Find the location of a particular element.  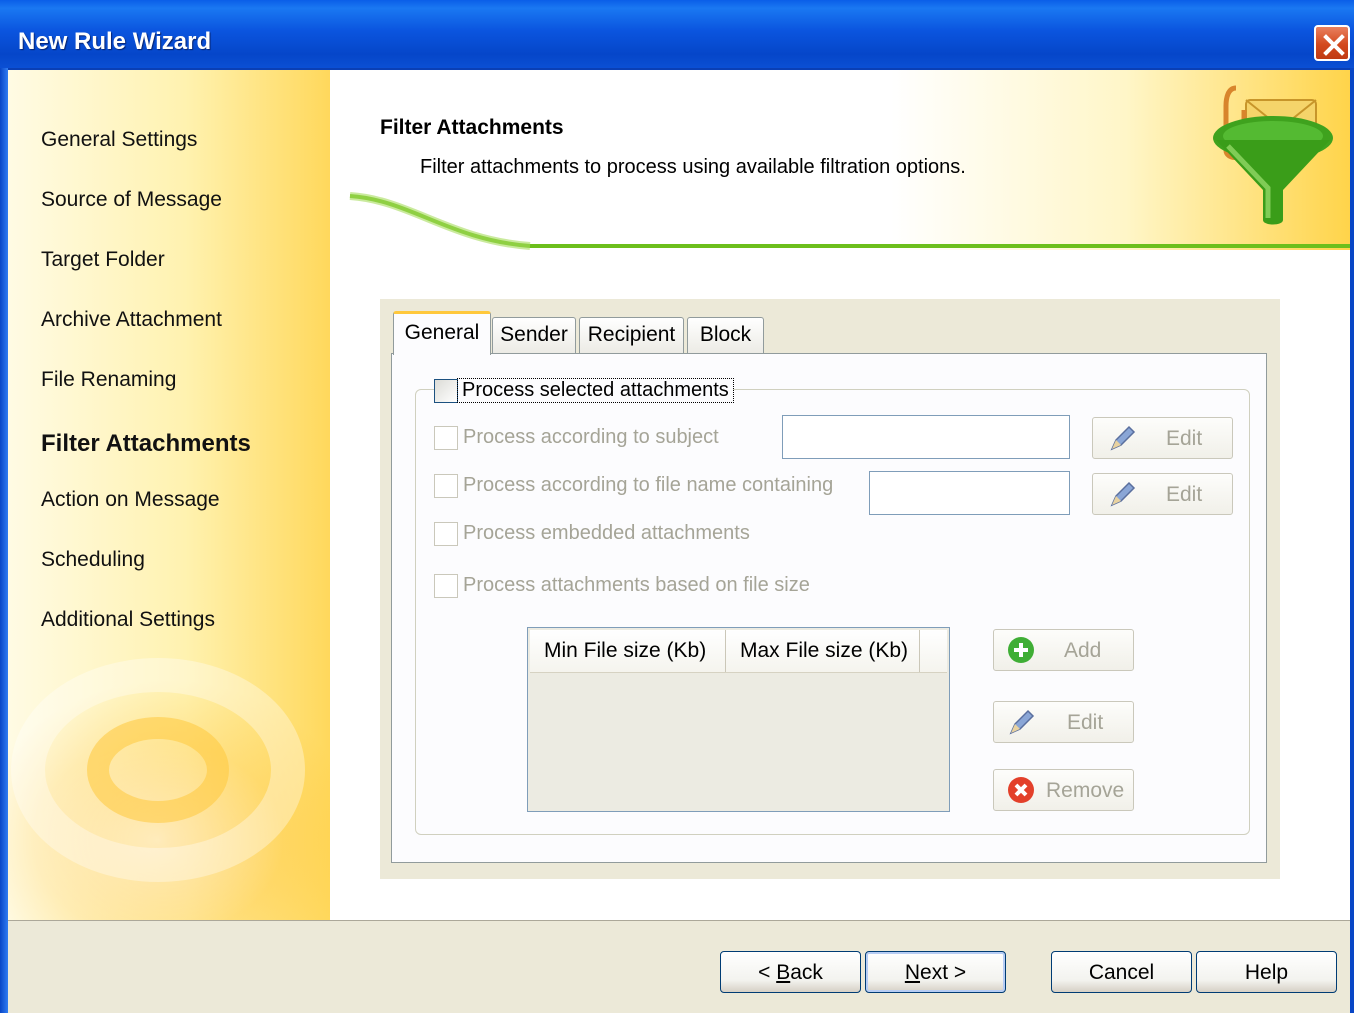

back-accesskey: B is located at coordinates (783, 972).